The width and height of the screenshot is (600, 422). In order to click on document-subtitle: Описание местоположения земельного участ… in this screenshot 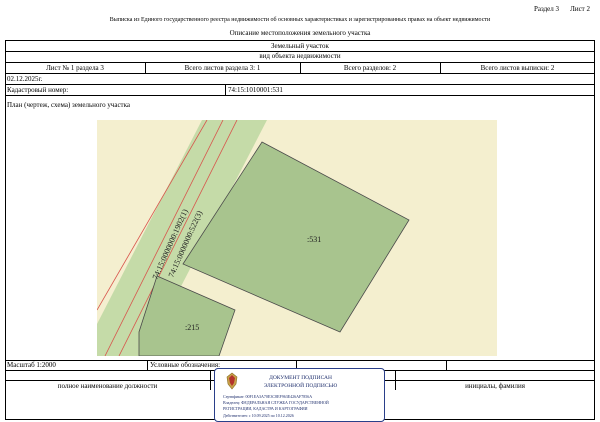, I will do `click(300, 33)`.